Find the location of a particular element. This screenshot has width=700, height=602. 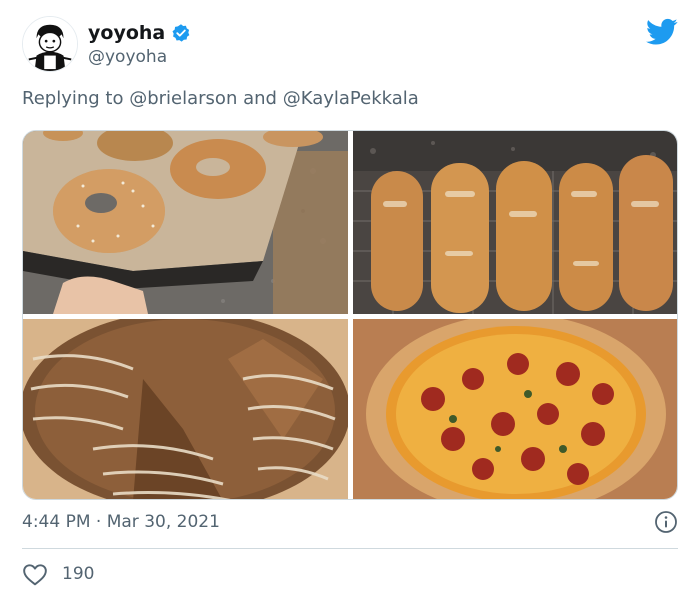

replying-prefix: Replying to is located at coordinates (73, 98).